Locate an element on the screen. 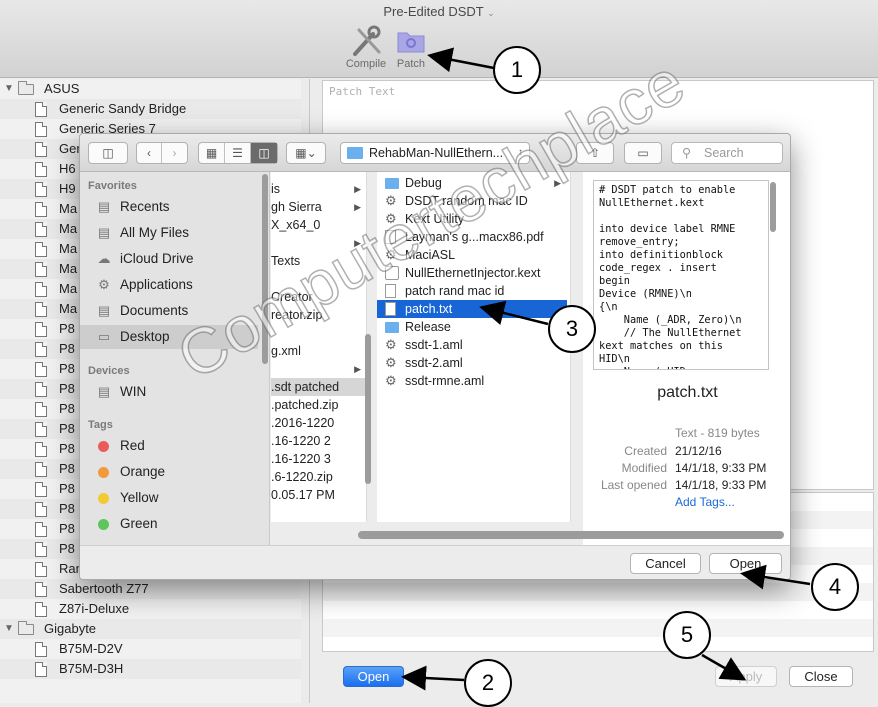 The width and height of the screenshot is (878, 707). callout-5: 5 is located at coordinates (687, 635).